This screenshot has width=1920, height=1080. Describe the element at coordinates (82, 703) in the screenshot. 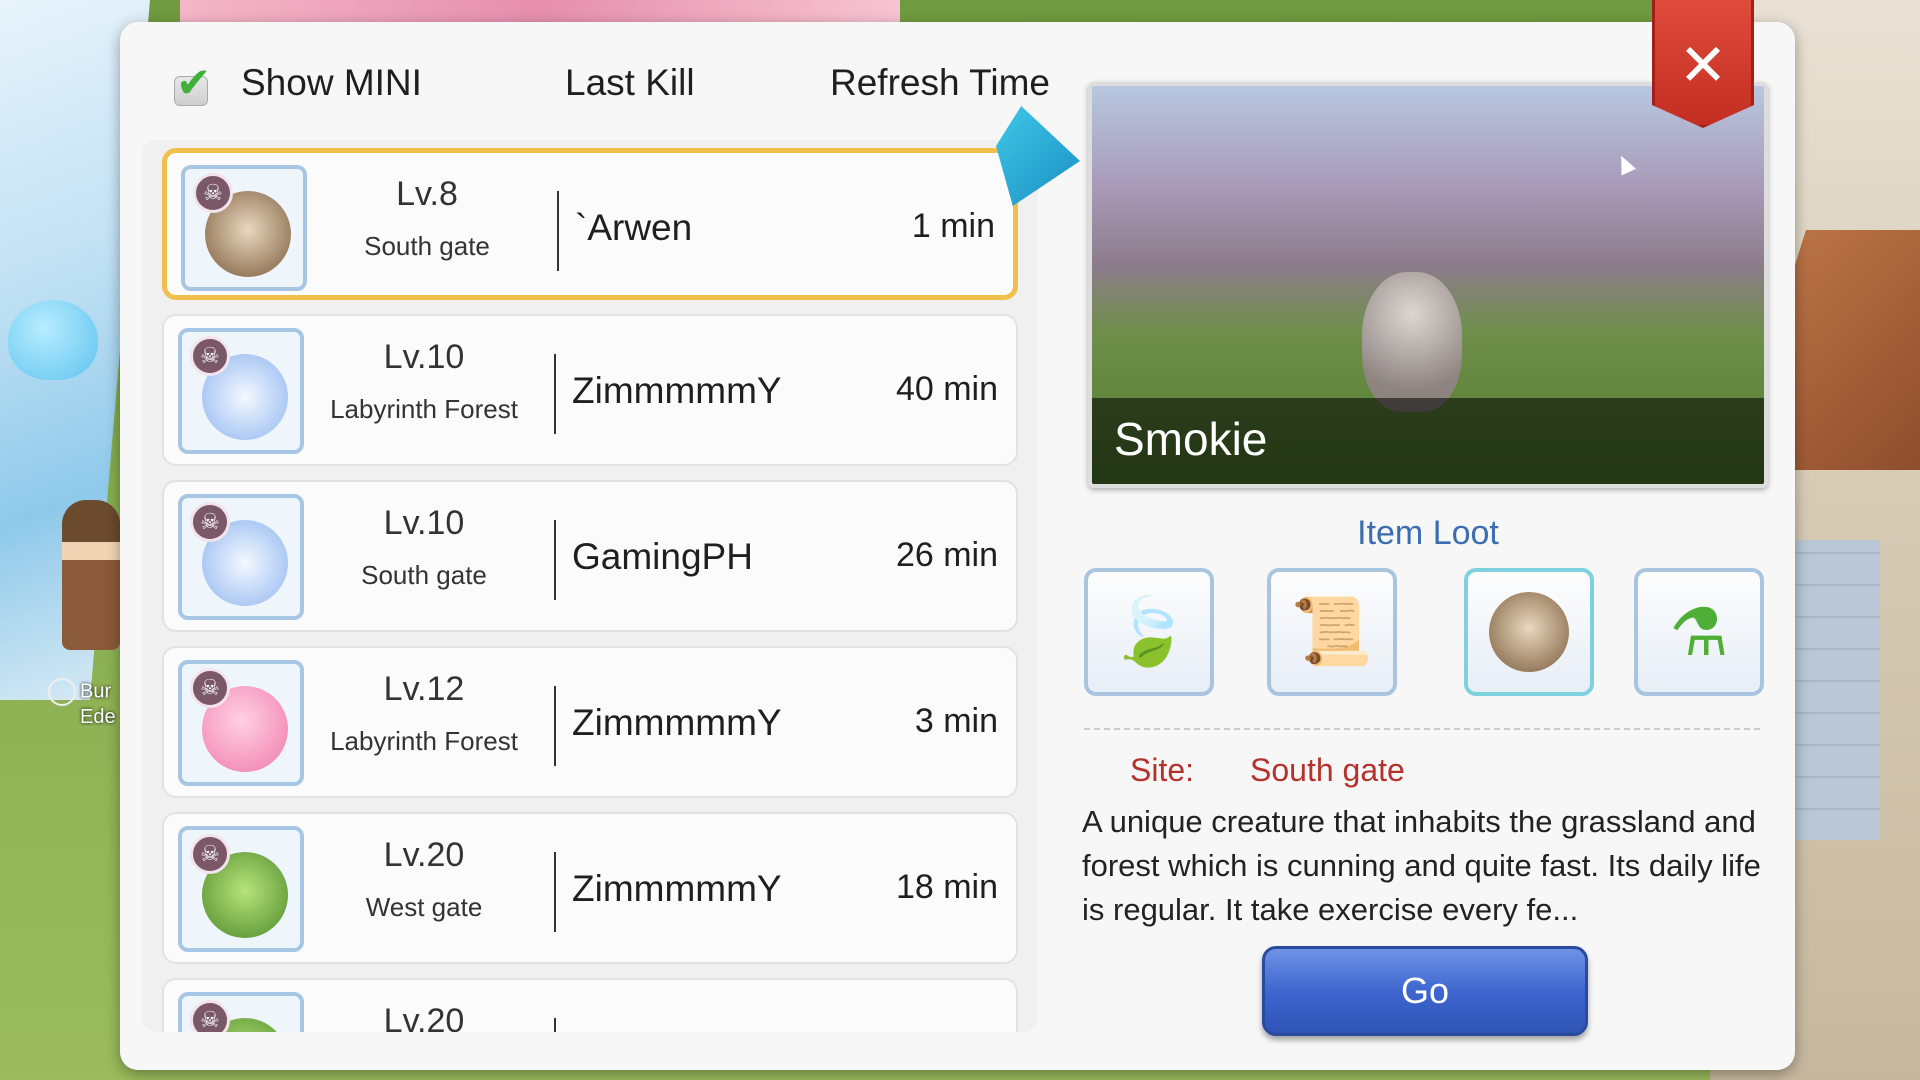

I see `background-npc-label: Bur Ede` at that location.